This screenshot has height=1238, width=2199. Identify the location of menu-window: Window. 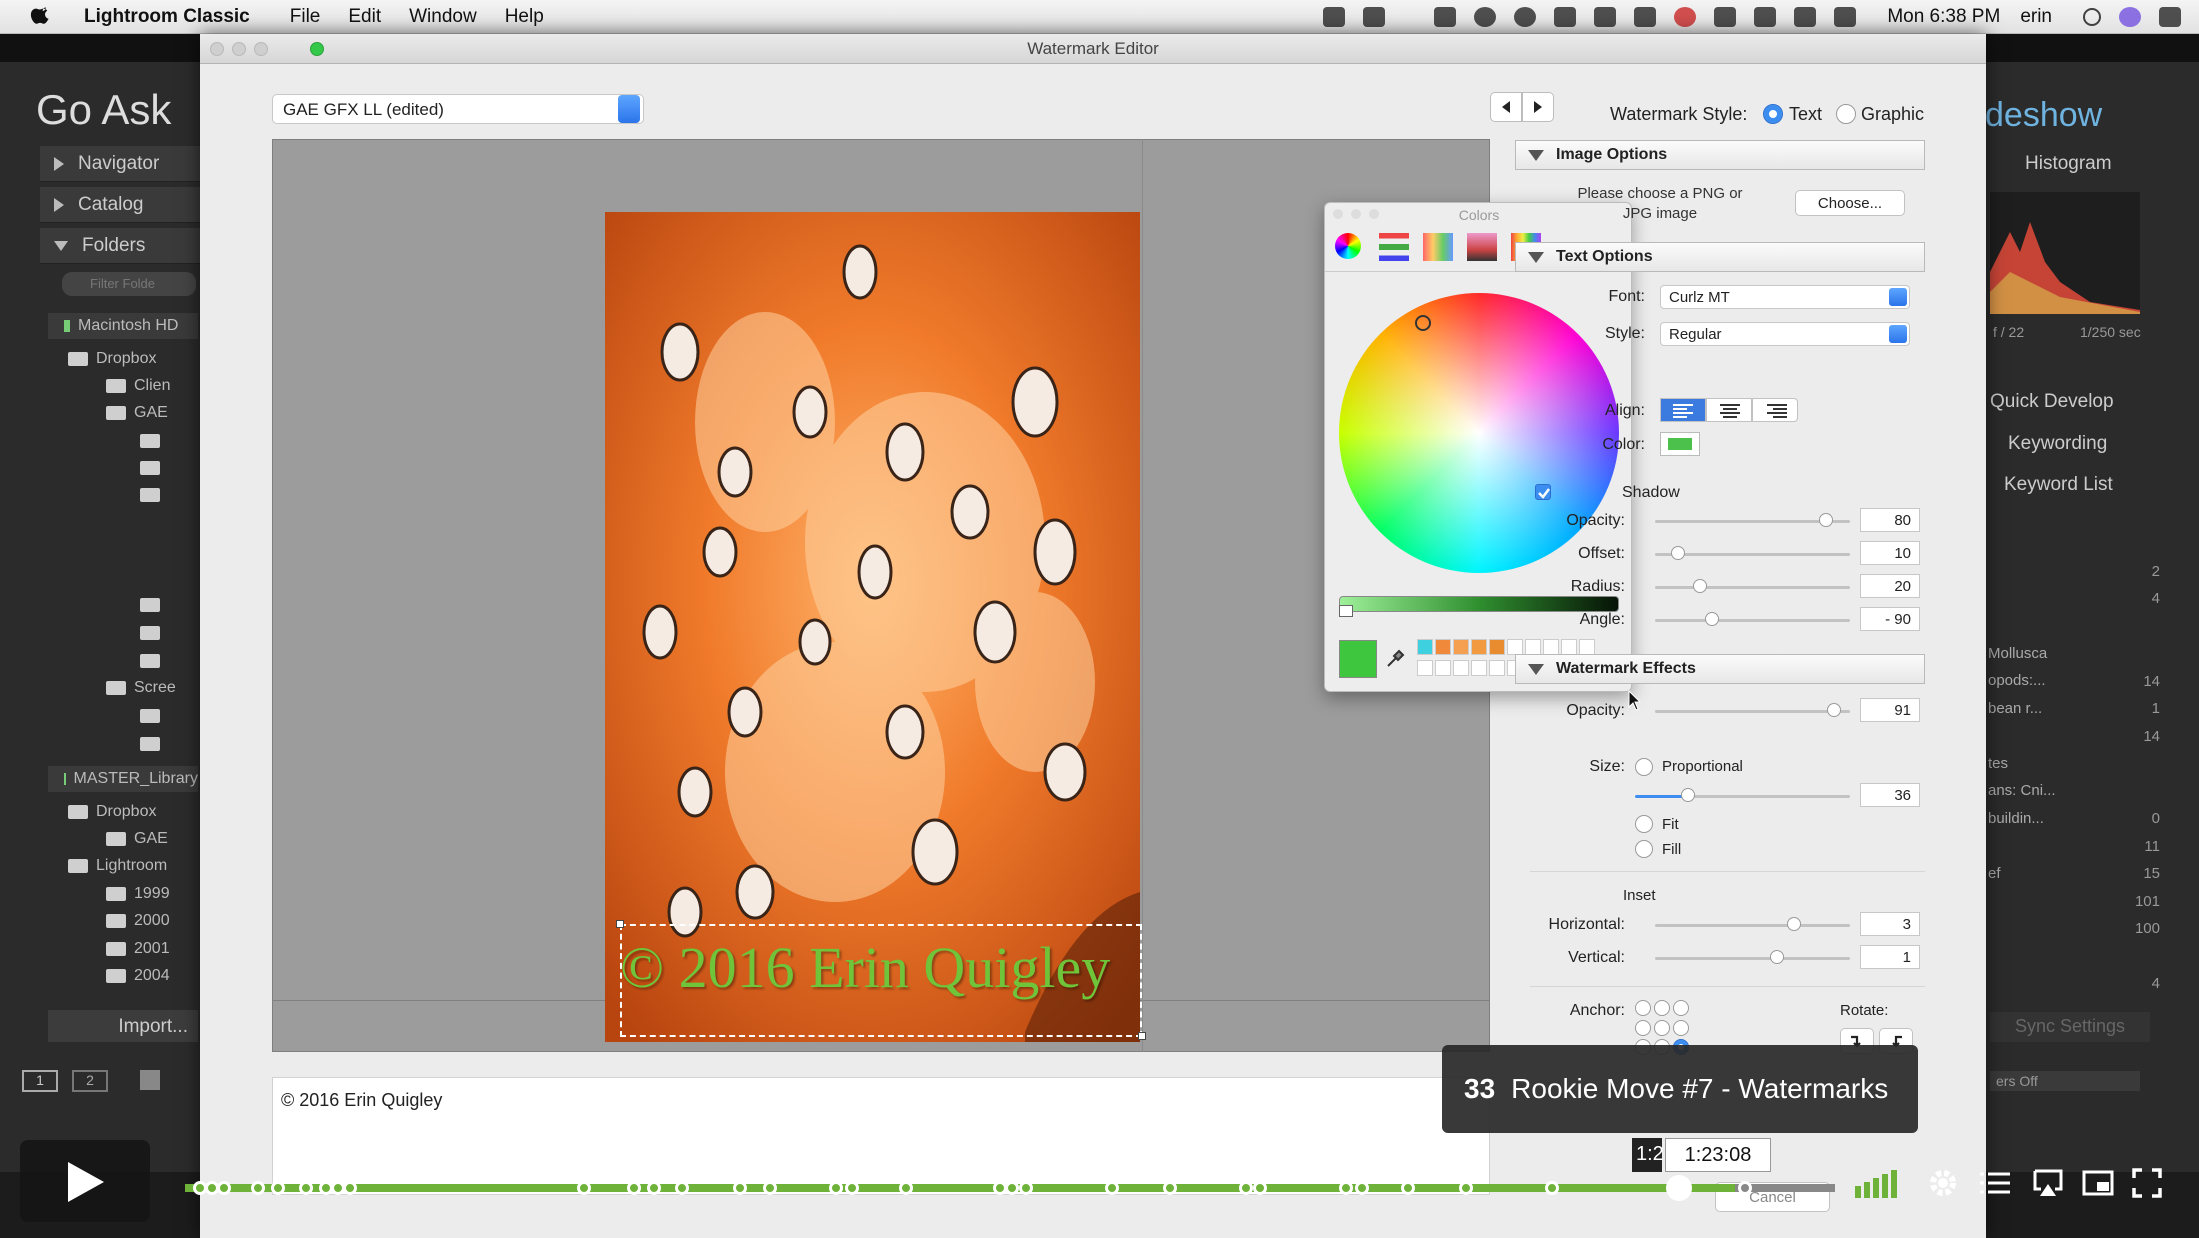
(443, 17).